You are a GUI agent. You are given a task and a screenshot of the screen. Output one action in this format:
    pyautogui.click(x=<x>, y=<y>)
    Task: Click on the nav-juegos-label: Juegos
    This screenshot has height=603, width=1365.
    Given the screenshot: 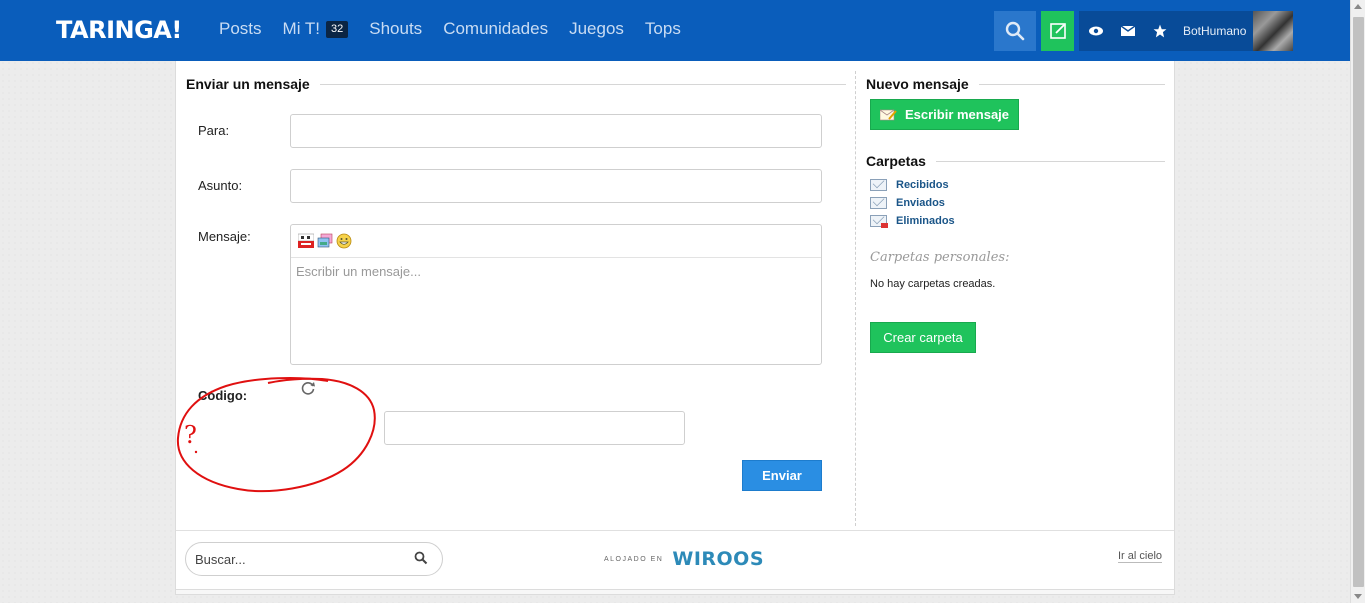 What is the action you would take?
    pyautogui.click(x=596, y=28)
    